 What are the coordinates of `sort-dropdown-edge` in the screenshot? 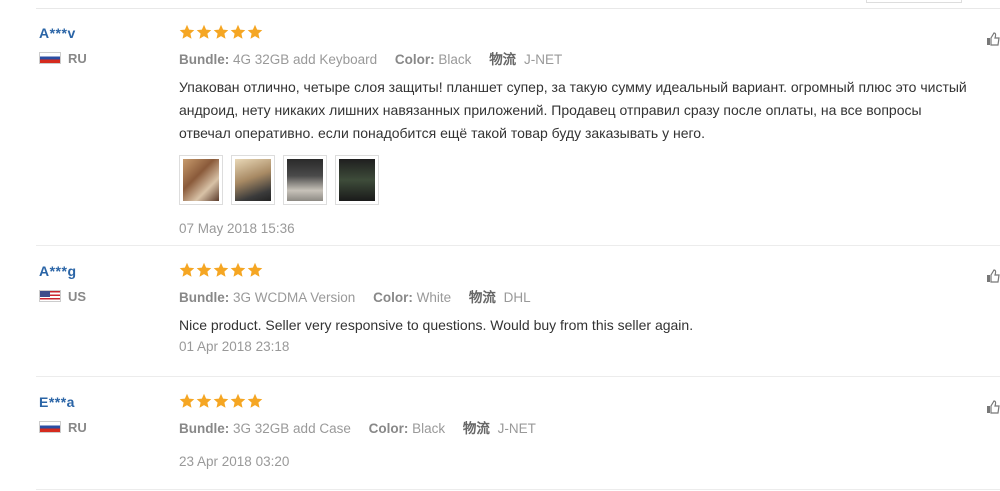 It's located at (914, 1).